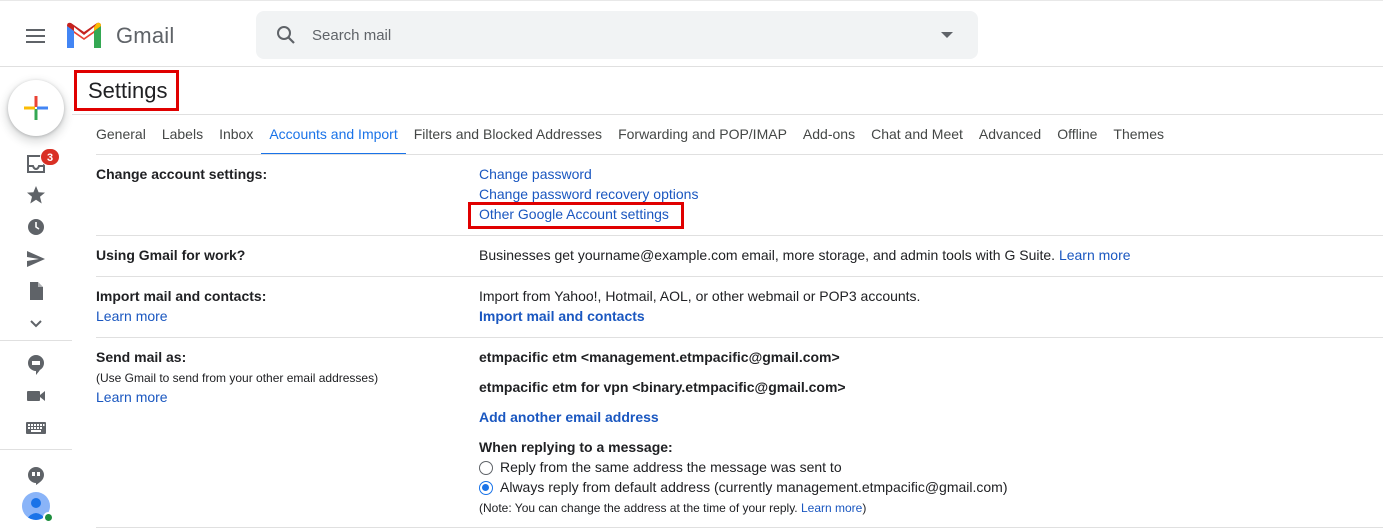 Image resolution: width=1383 pixels, height=531 pixels. I want to click on chat-icon, so click(36, 364).